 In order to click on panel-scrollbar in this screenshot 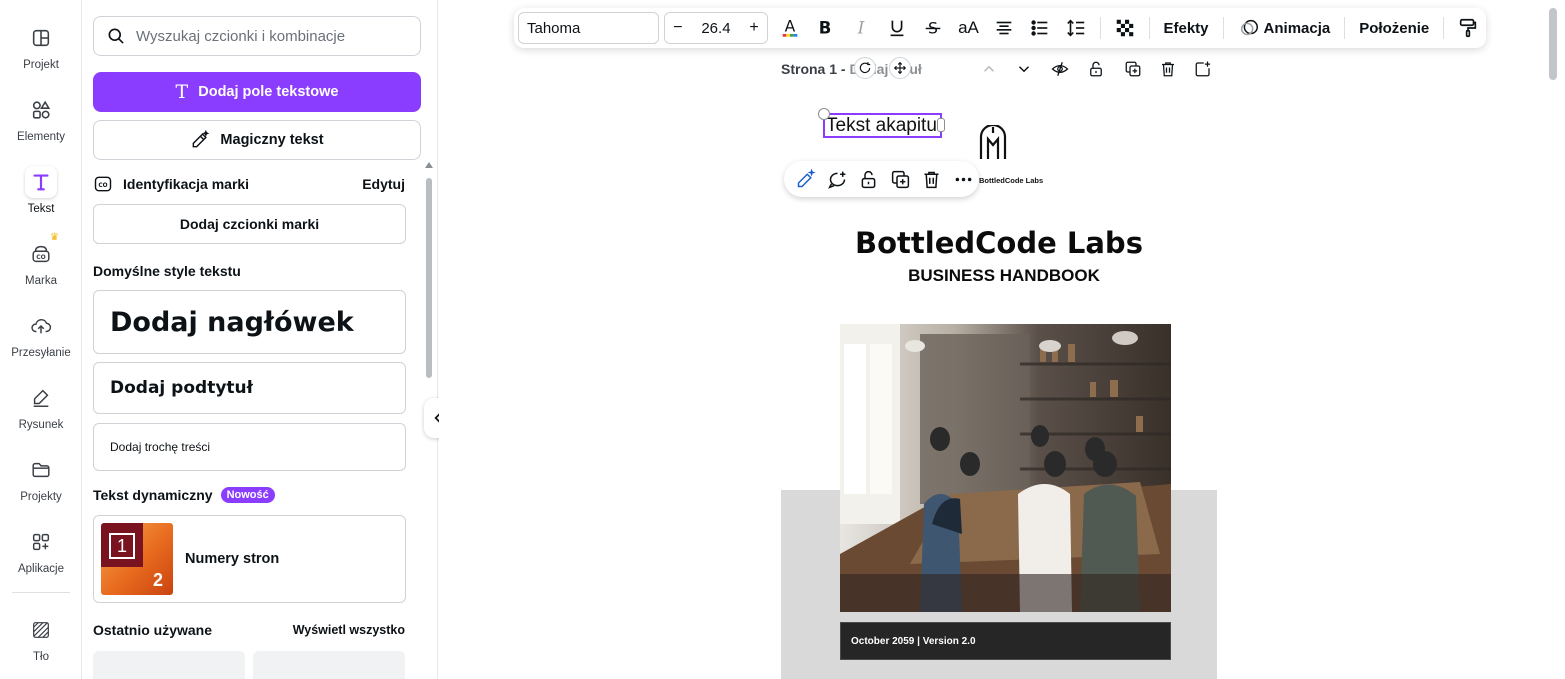, I will do `click(429, 278)`.